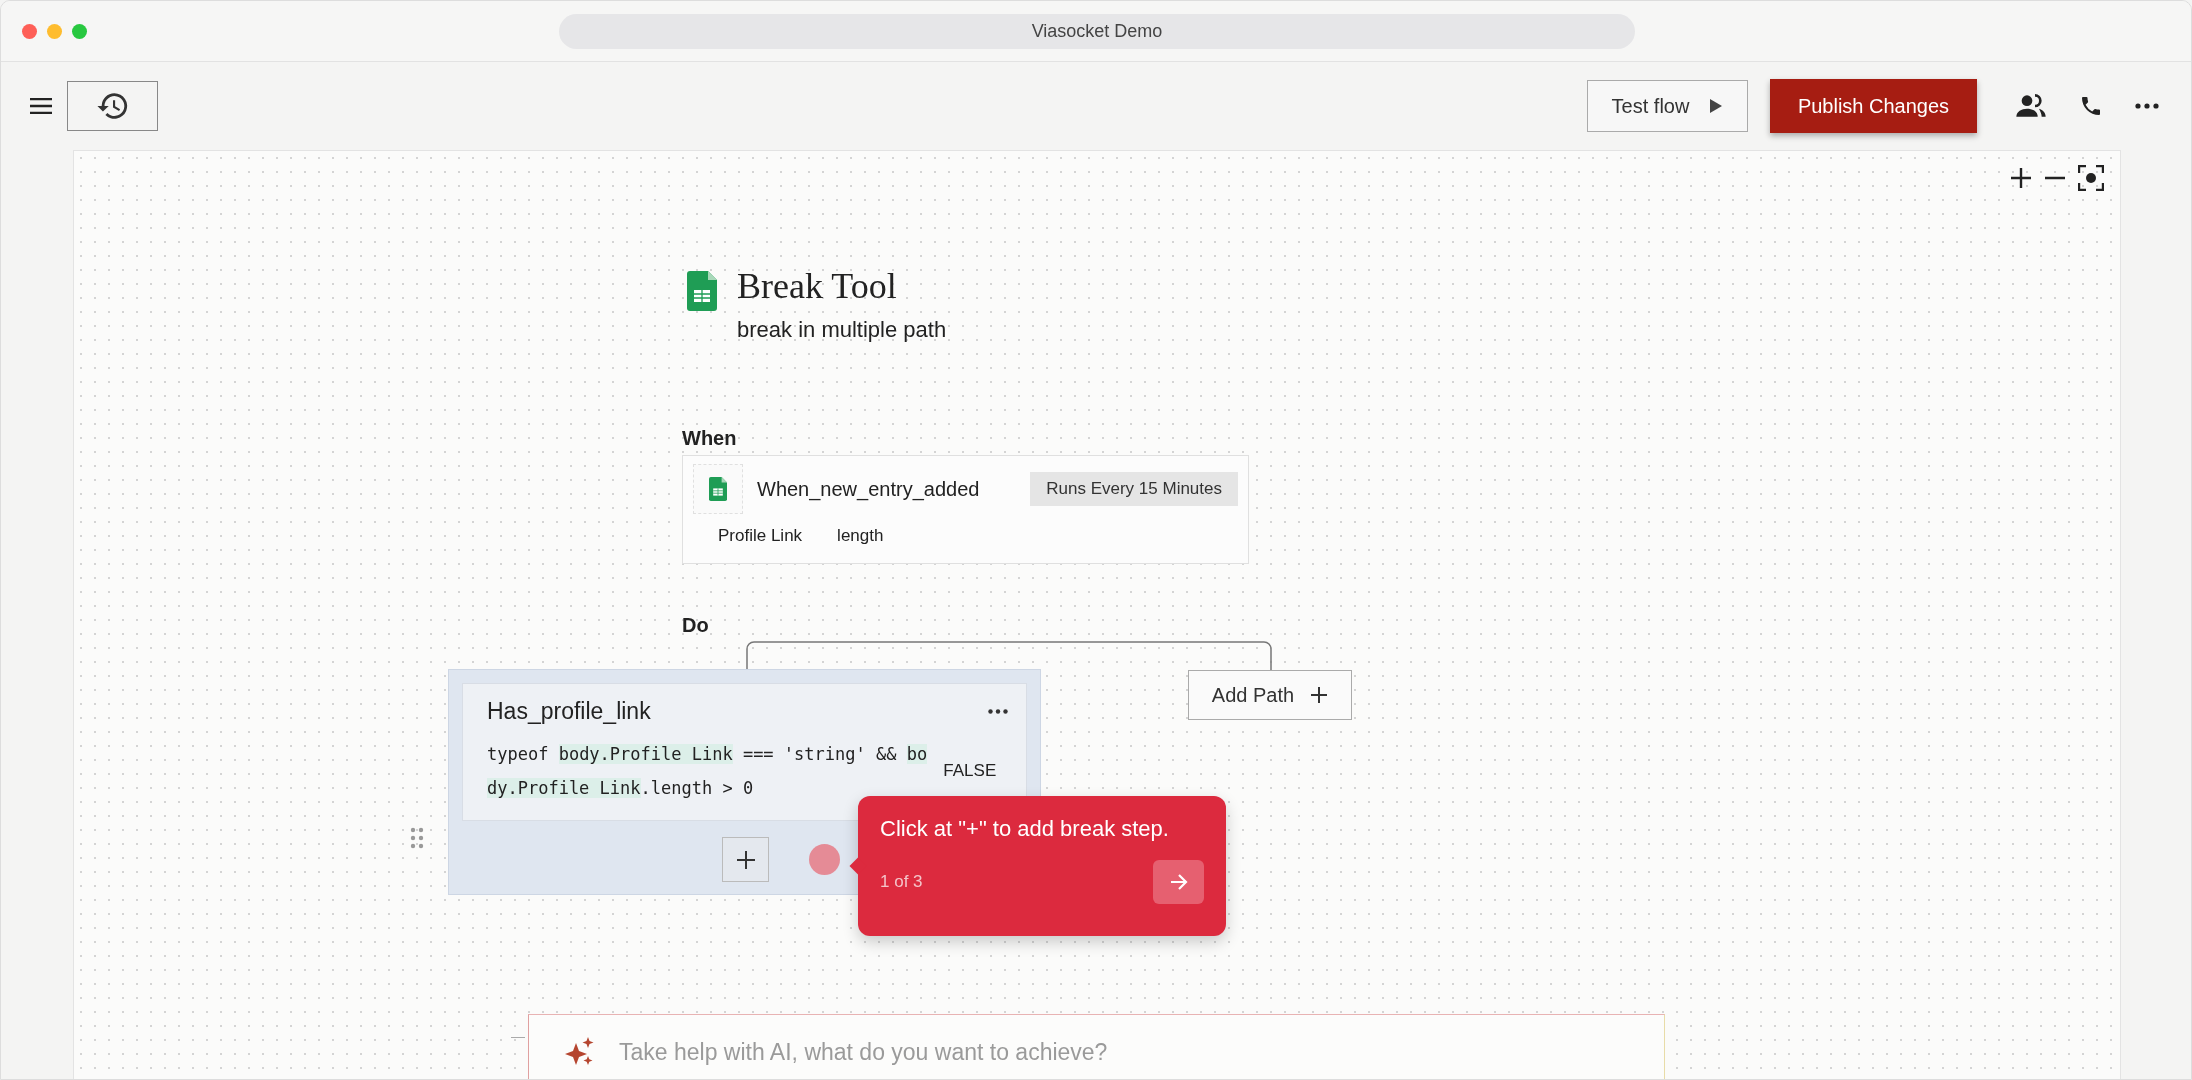 The height and width of the screenshot is (1080, 2192). What do you see at coordinates (569, 711) in the screenshot?
I see `condition-name: Has_profile_link` at bounding box center [569, 711].